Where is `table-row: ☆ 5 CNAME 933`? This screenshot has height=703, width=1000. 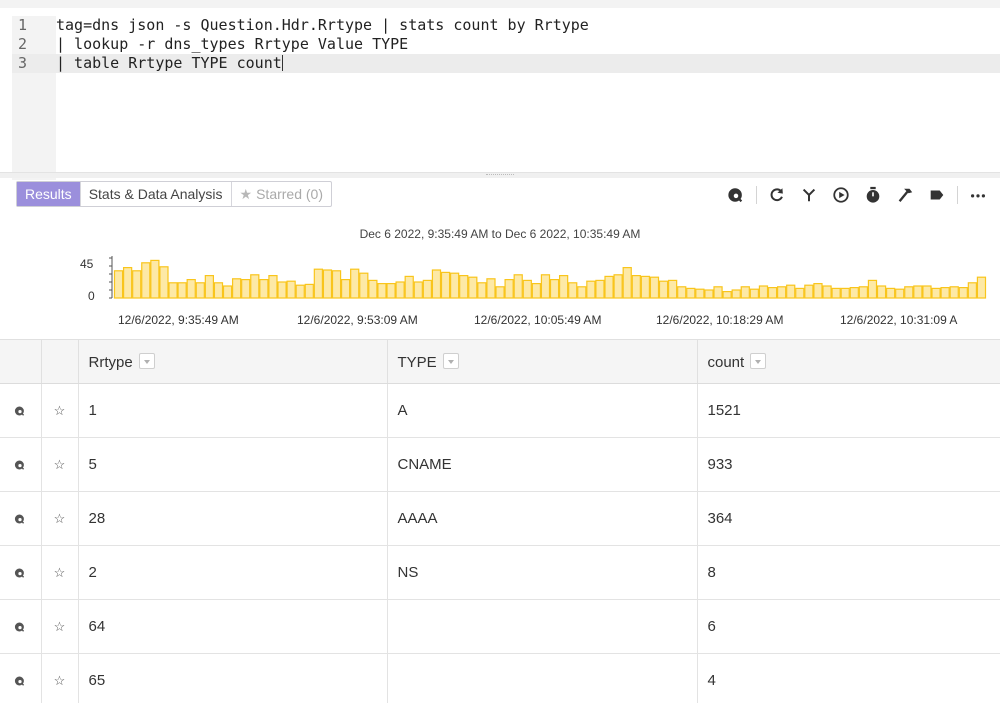
table-row: ☆ 5 CNAME 933 is located at coordinates (500, 464).